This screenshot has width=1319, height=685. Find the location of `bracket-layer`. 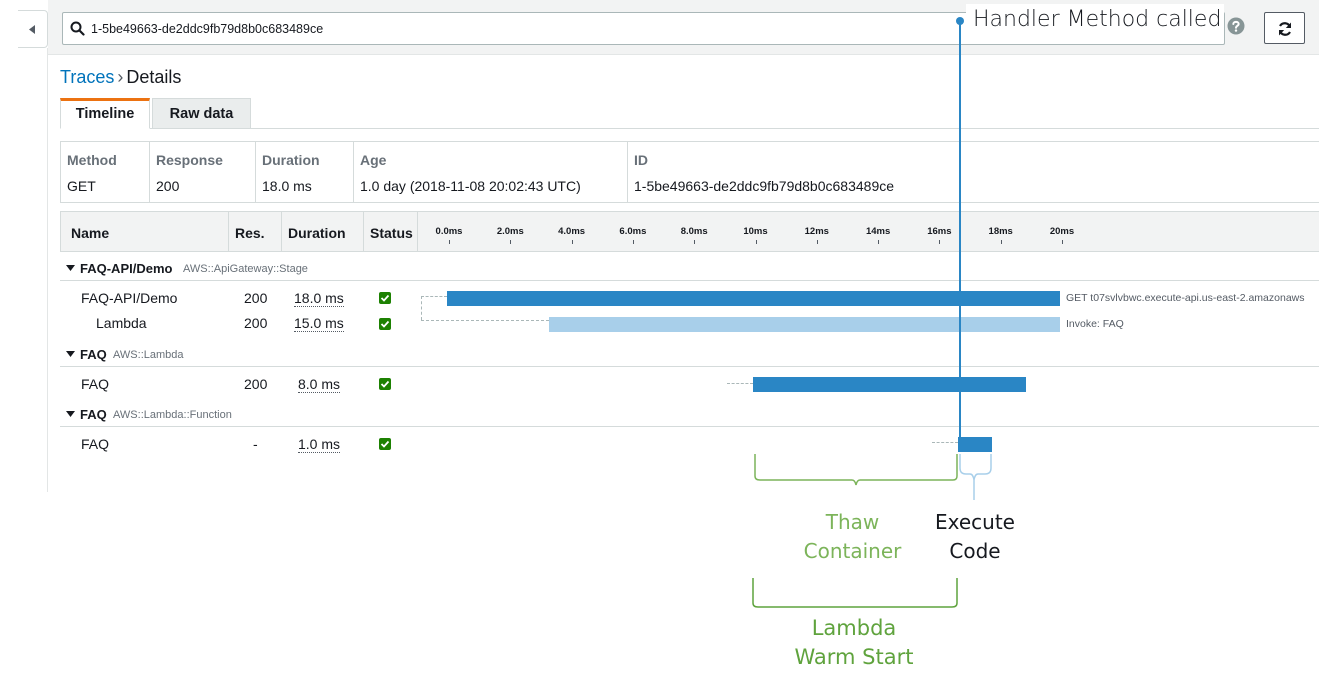

bracket-layer is located at coordinates (872, 531).